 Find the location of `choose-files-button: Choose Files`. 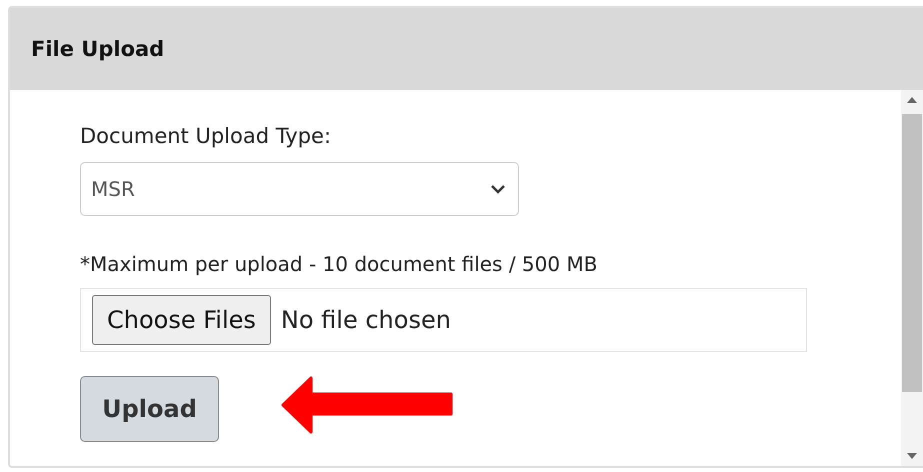

choose-files-button: Choose Files is located at coordinates (181, 320).